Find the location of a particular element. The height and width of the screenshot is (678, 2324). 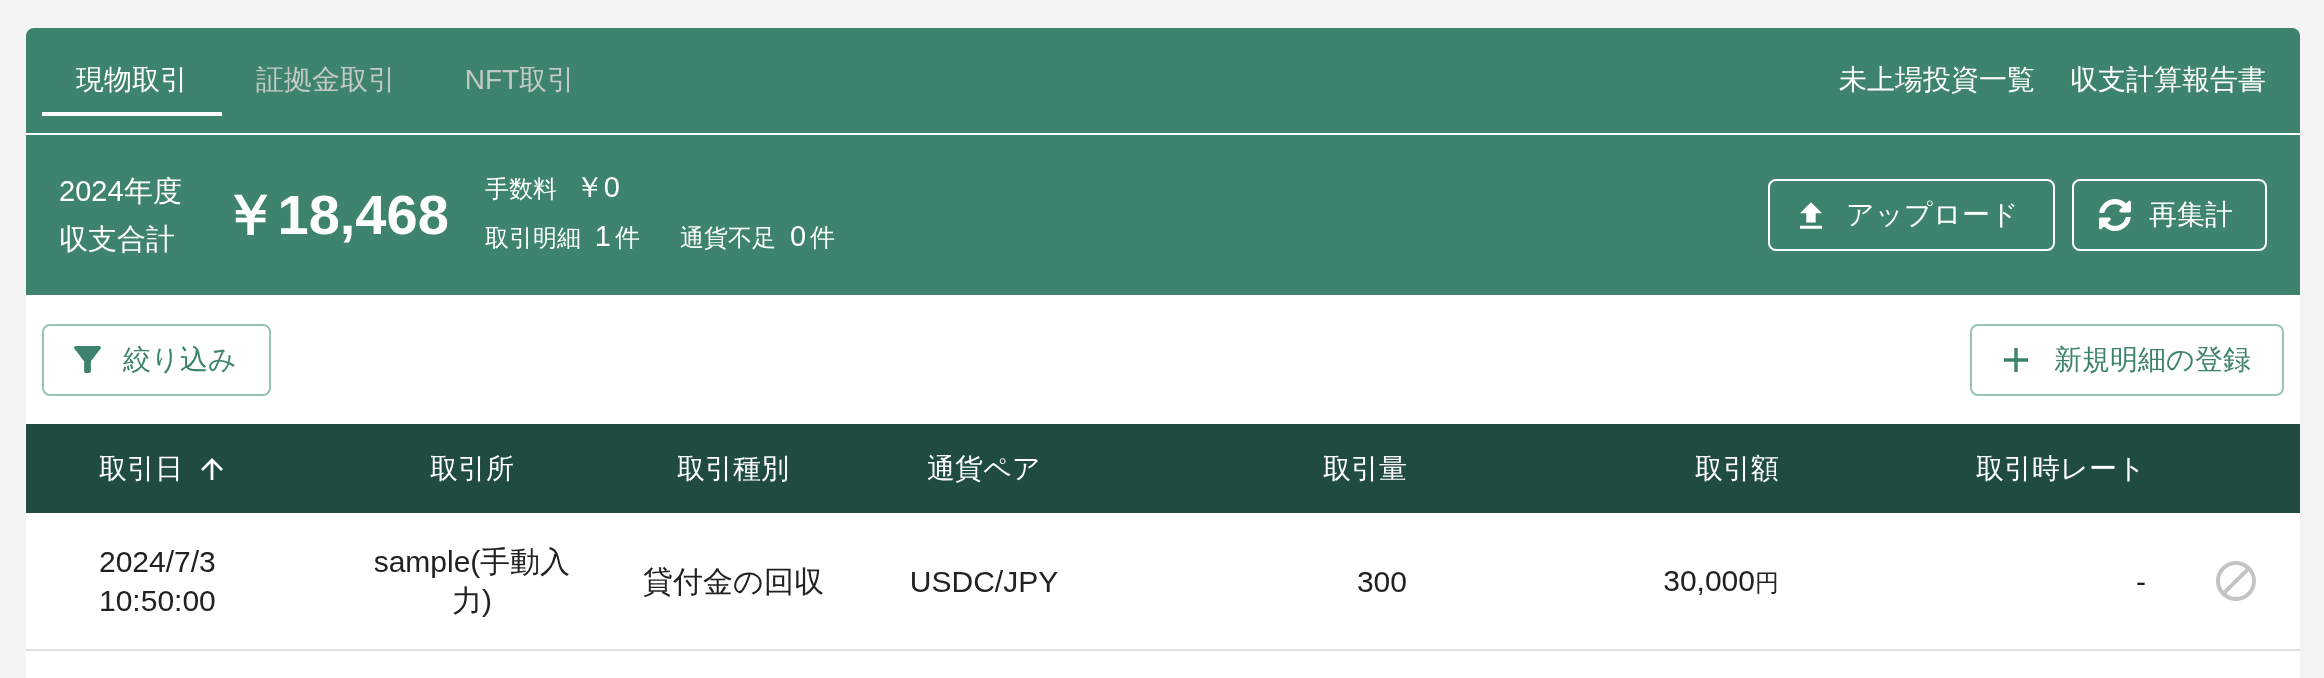

recalculate-button: 再集計 is located at coordinates (2169, 215).